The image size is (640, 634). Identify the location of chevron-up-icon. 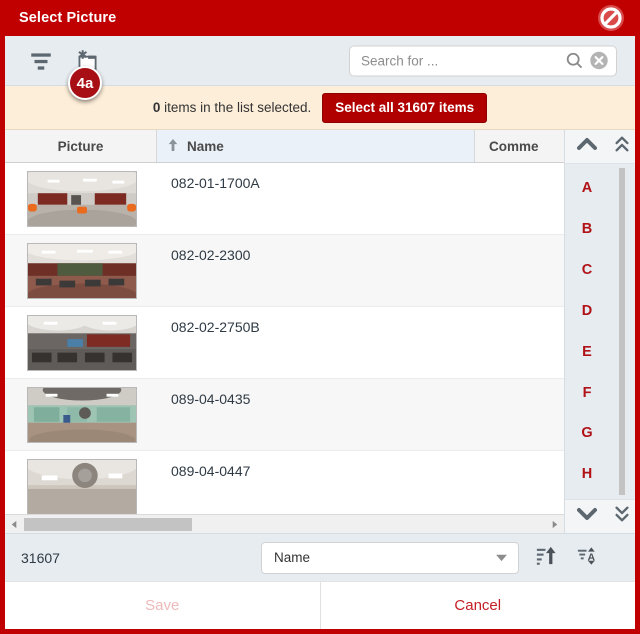
(587, 146).